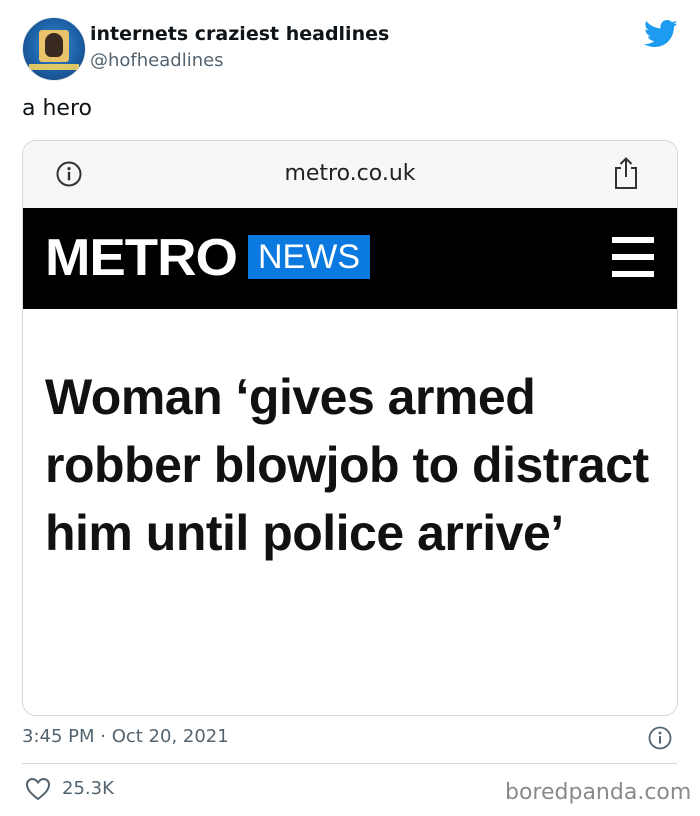 The image size is (700, 816). I want to click on metro-logo: METRO, so click(141, 258).